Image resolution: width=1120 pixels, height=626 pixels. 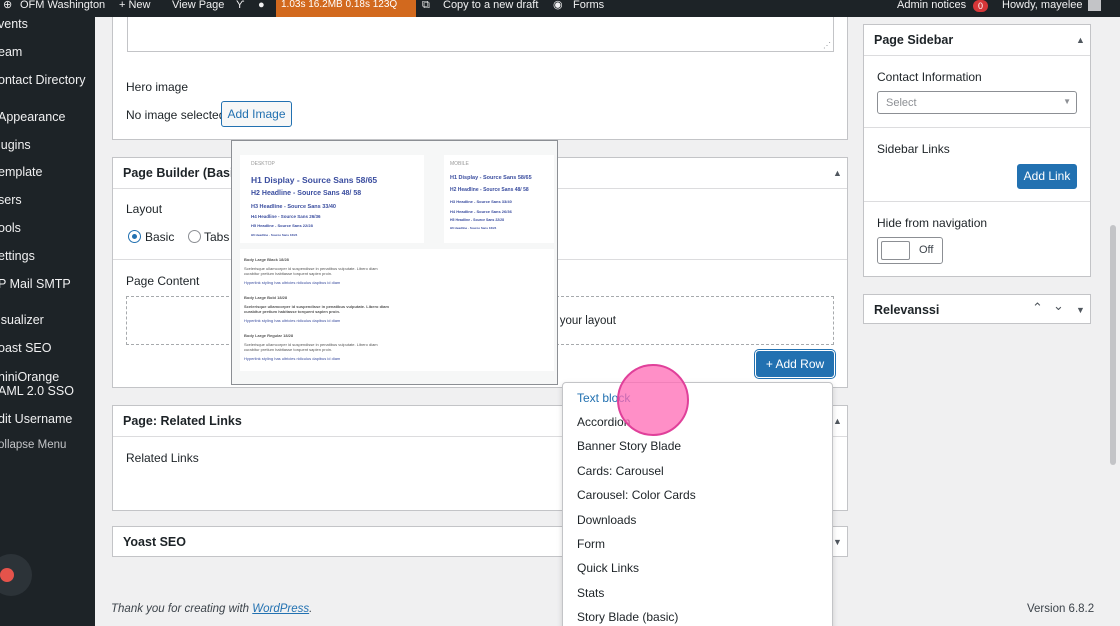 What do you see at coordinates (176, 115) in the screenshot?
I see `hero-image-status: No image selected` at bounding box center [176, 115].